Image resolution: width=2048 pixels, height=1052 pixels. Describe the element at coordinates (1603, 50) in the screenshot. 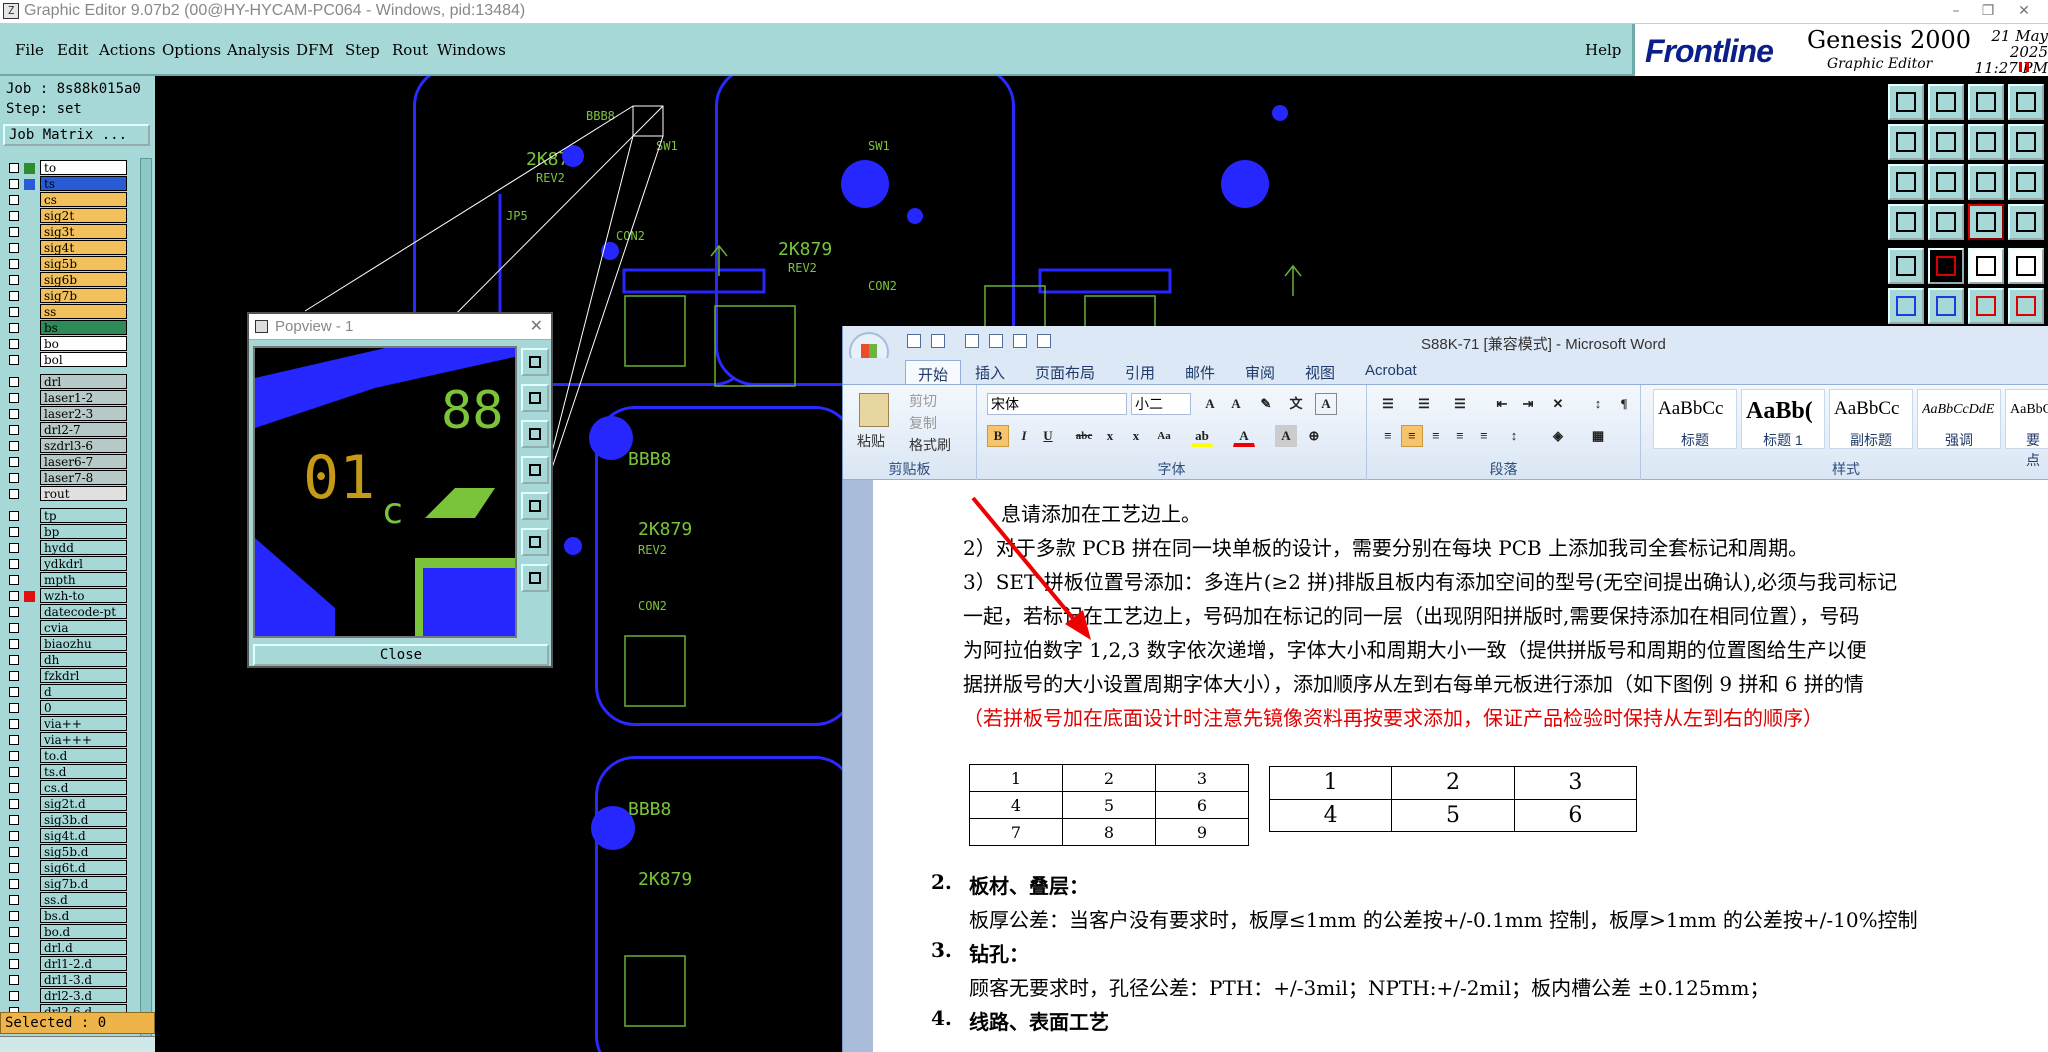

I see `menu-help: Help` at that location.